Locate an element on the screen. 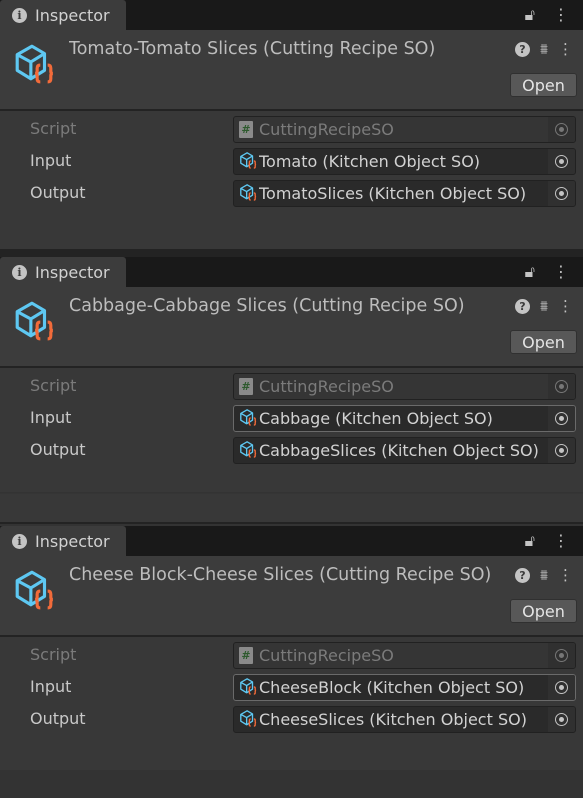  property-row: Script # CuttingRecipeSO is located at coordinates (291, 387).